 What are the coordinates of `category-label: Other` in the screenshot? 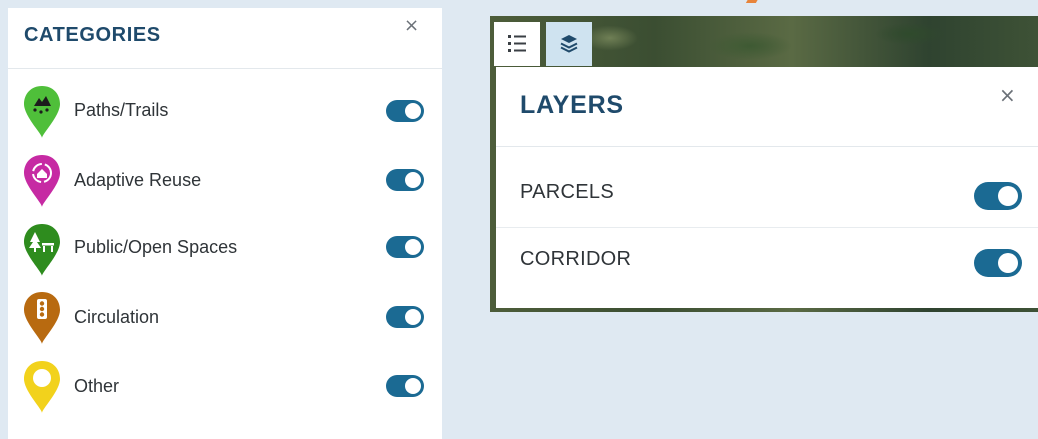 It's located at (97, 386).